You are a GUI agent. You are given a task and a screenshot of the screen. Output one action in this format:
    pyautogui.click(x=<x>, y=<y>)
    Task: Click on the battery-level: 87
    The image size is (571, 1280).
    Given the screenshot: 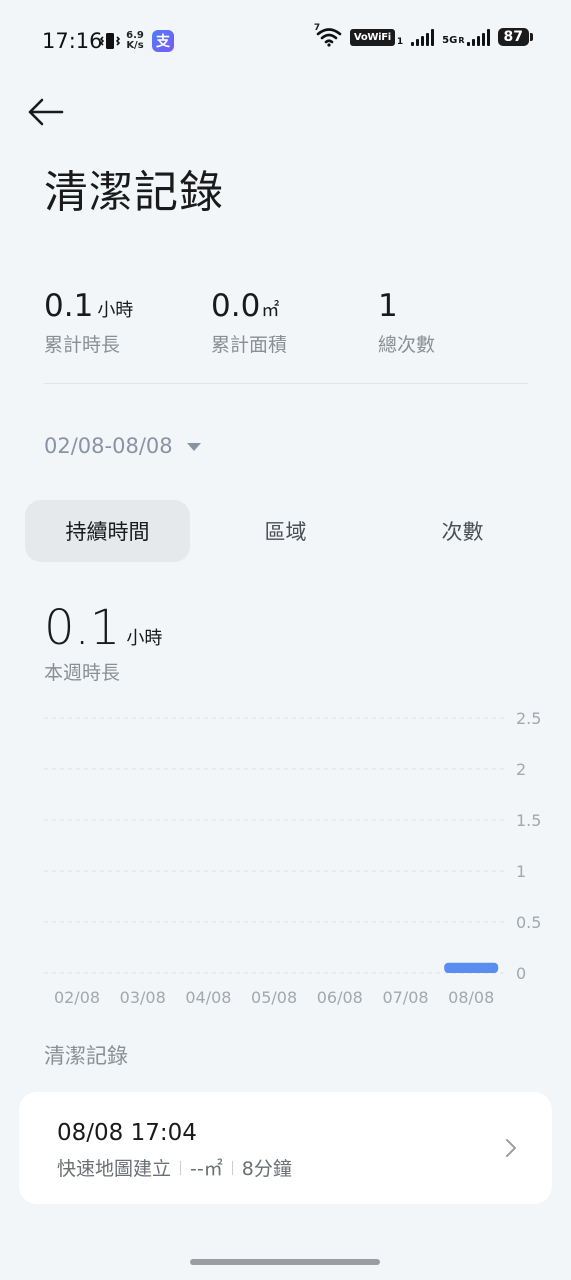 What is the action you would take?
    pyautogui.click(x=513, y=37)
    